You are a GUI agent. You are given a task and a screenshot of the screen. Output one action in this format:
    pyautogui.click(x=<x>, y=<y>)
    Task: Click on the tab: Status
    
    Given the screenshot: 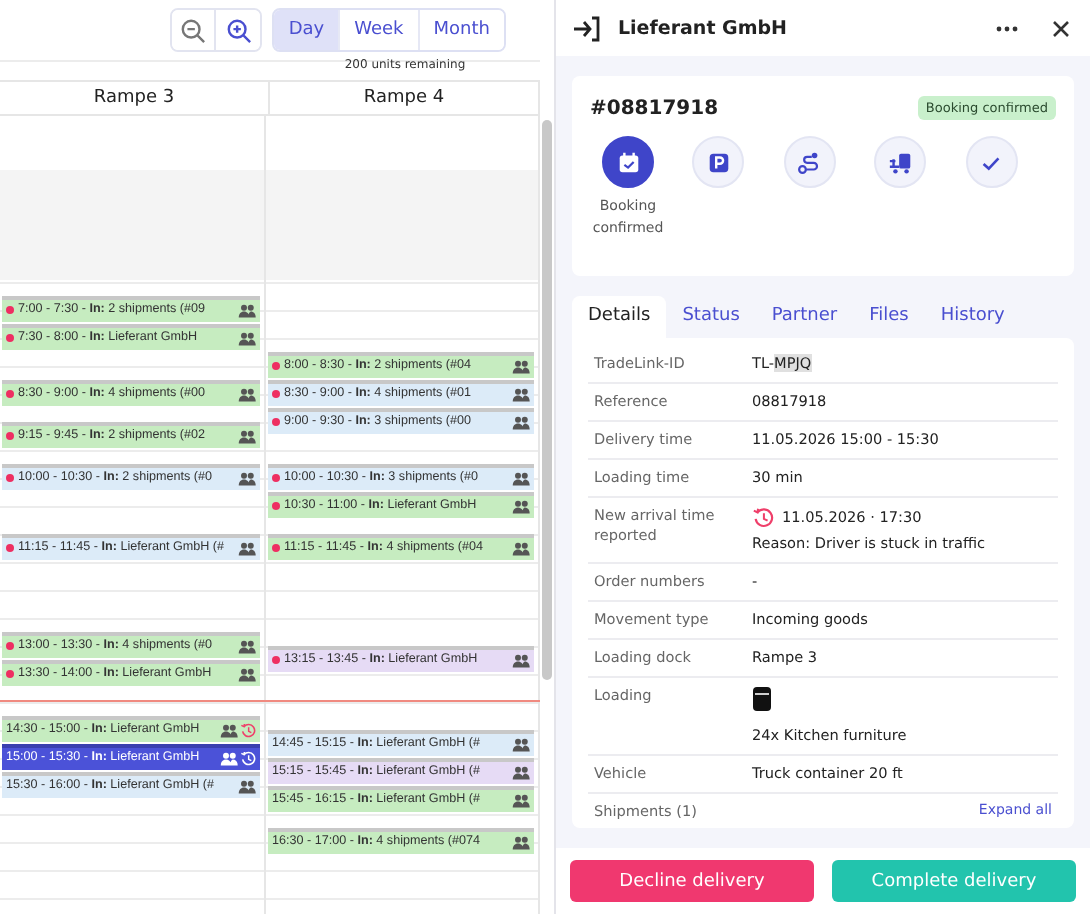 What is the action you would take?
    pyautogui.click(x=711, y=317)
    